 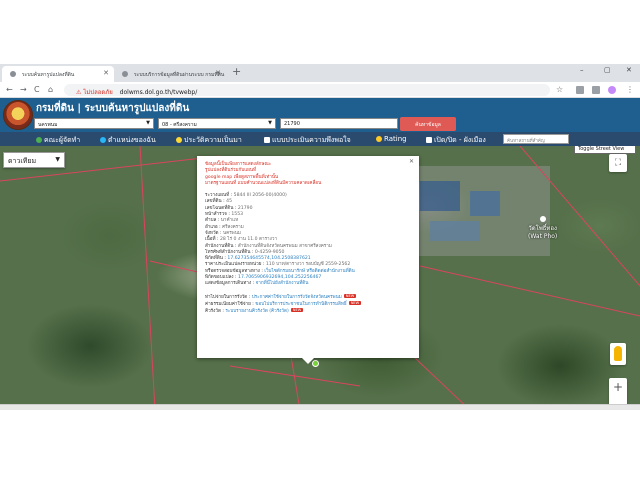 I want to click on district-select: 08 - ศรีสงคราม ▼, so click(x=217, y=123).